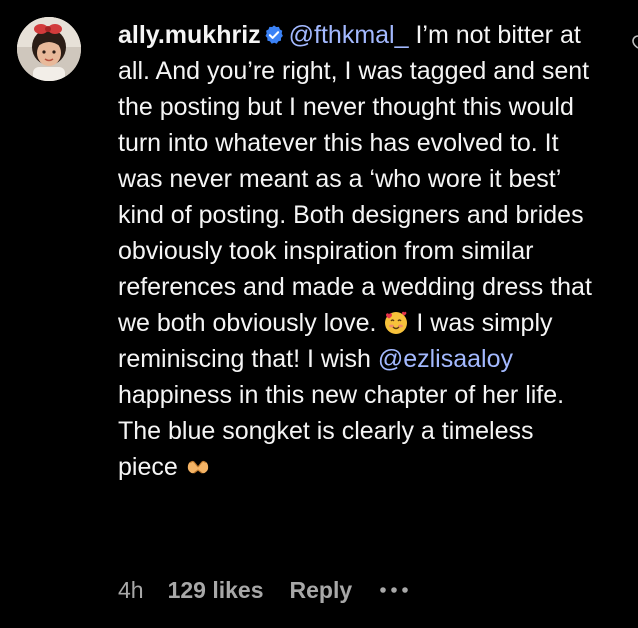  Describe the element at coordinates (274, 32) in the screenshot. I see `verified-badge-icon` at that location.